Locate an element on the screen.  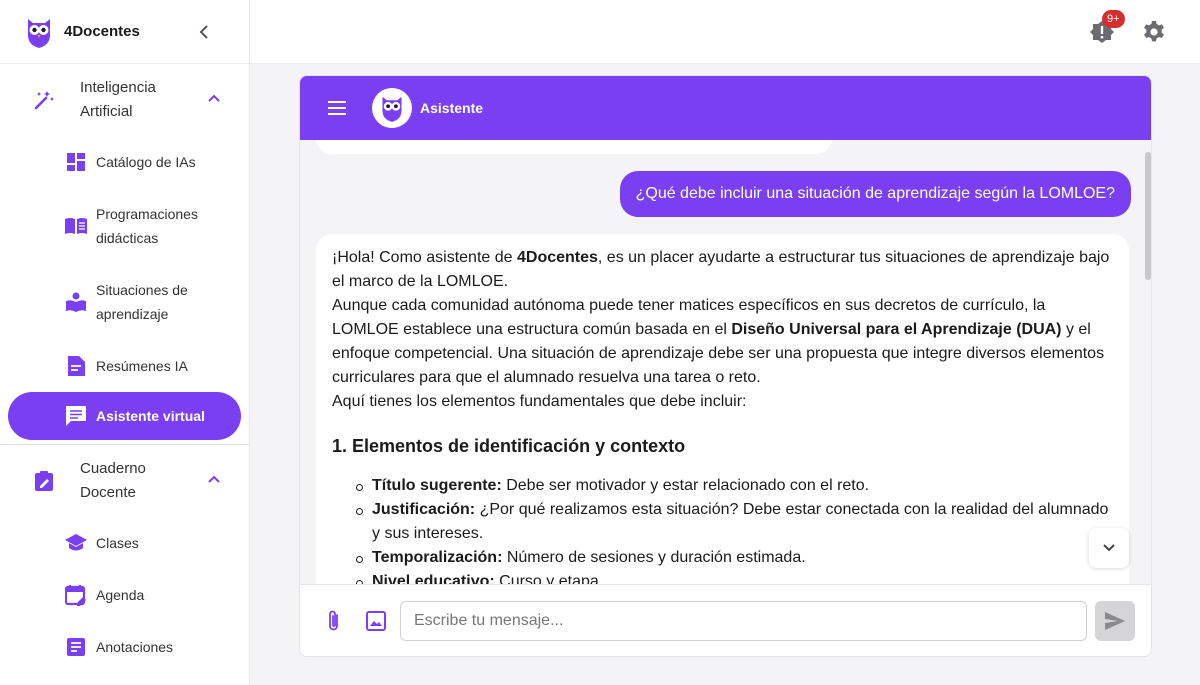
sidebar-item-agenda: Agenda is located at coordinates (124, 595).